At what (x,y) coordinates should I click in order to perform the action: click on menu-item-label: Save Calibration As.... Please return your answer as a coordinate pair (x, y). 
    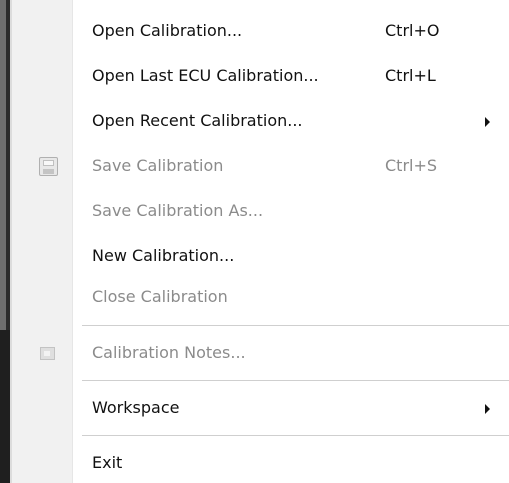
    Looking at the image, I should click on (178, 210).